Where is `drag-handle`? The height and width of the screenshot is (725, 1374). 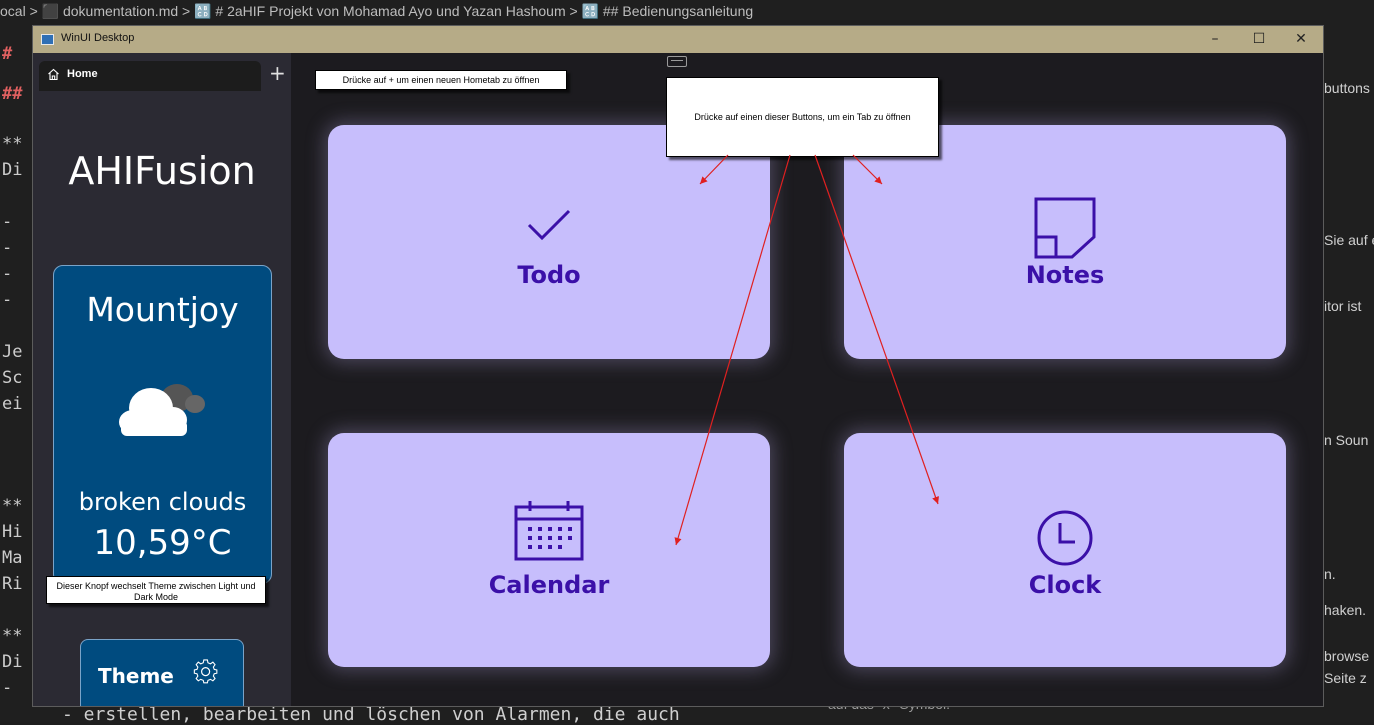 drag-handle is located at coordinates (677, 61).